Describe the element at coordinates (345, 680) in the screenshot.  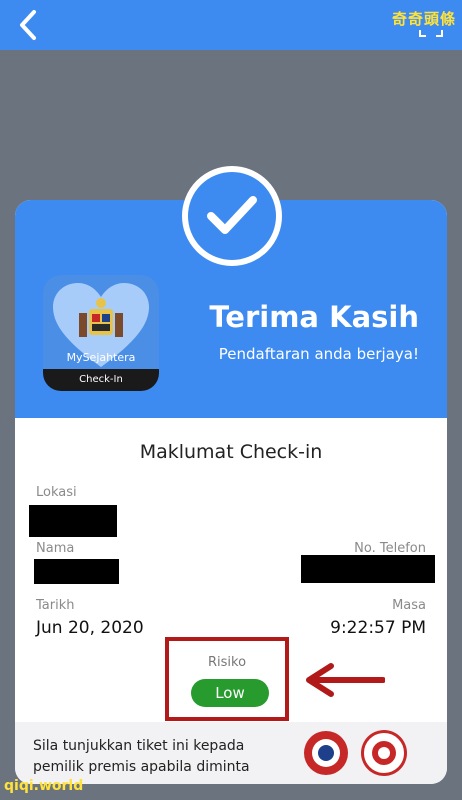
I see `red-arrow-icon` at that location.